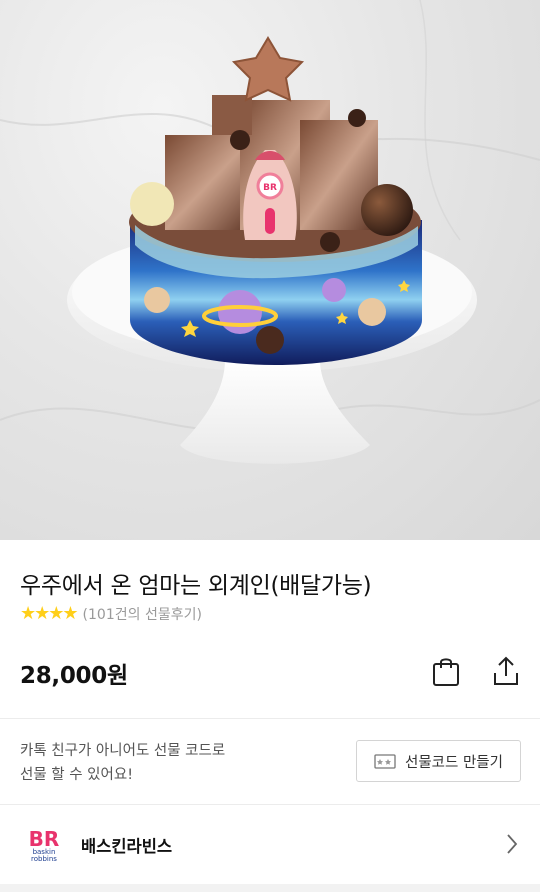  What do you see at coordinates (512, 844) in the screenshot?
I see `chevron-right-icon` at bounding box center [512, 844].